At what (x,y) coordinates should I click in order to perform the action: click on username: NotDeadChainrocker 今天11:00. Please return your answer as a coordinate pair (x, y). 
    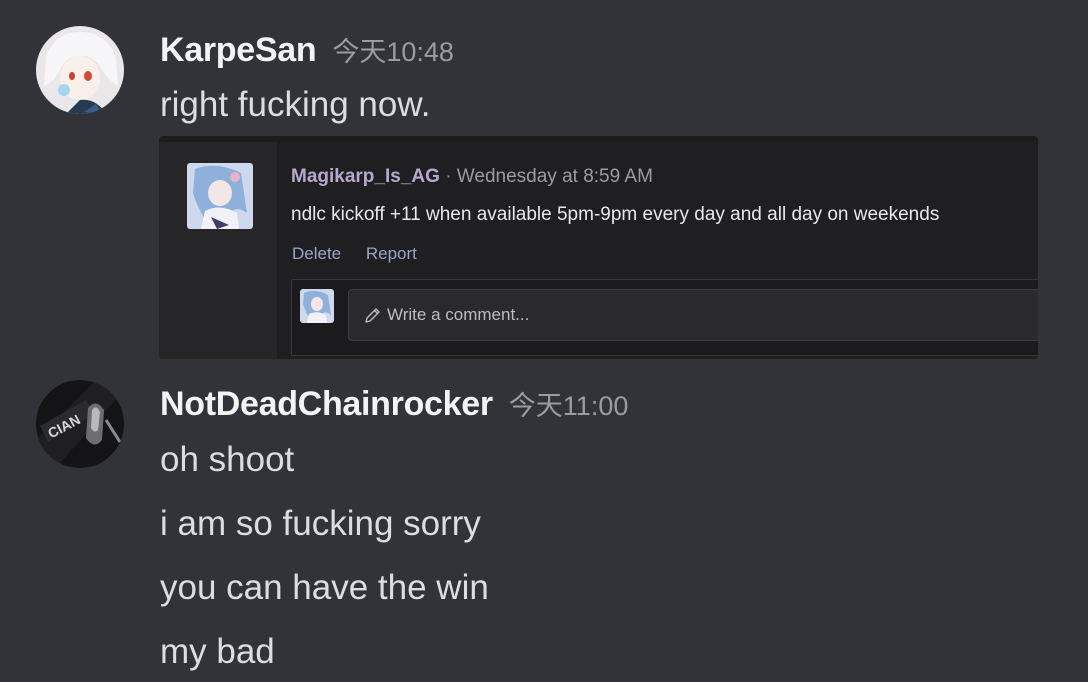
    Looking at the image, I should click on (394, 404).